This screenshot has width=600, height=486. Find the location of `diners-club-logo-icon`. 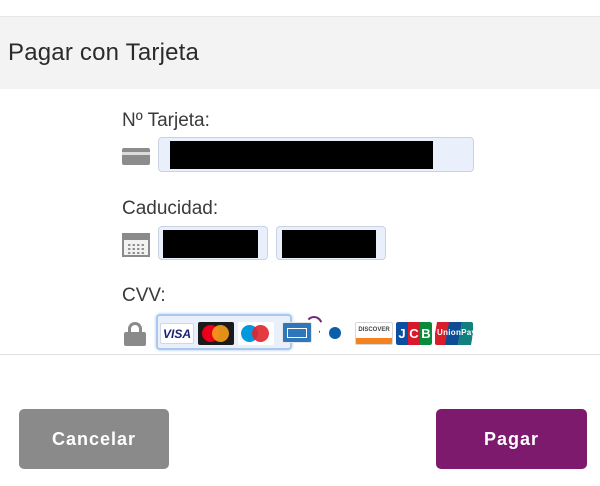

diners-club-logo-icon is located at coordinates (335, 333).